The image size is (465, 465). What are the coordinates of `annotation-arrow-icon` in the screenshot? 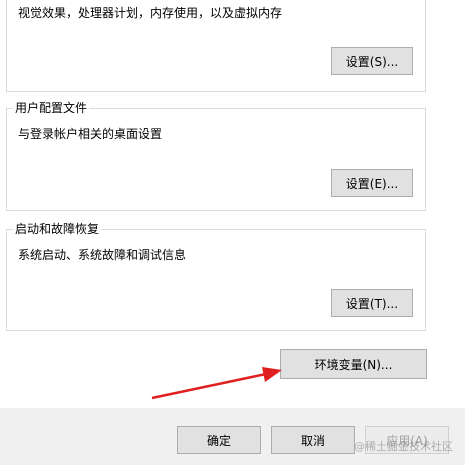 It's located at (216, 383).